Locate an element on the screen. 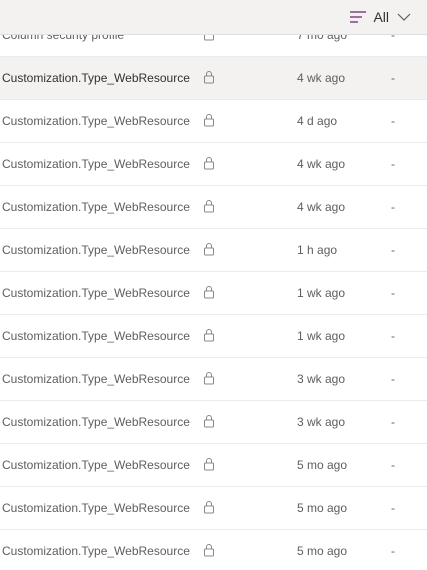 Image resolution: width=427 pixels, height=570 pixels. table-row: Customization.Type_WebResource 4 d ago - is located at coordinates (213, 121).